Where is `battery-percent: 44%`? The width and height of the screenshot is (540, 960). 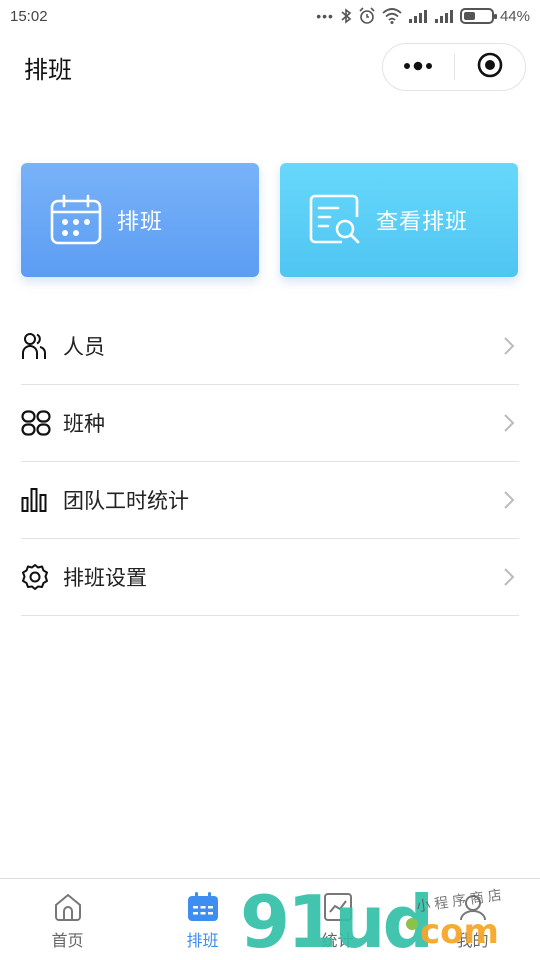
battery-percent: 44% is located at coordinates (514, 16).